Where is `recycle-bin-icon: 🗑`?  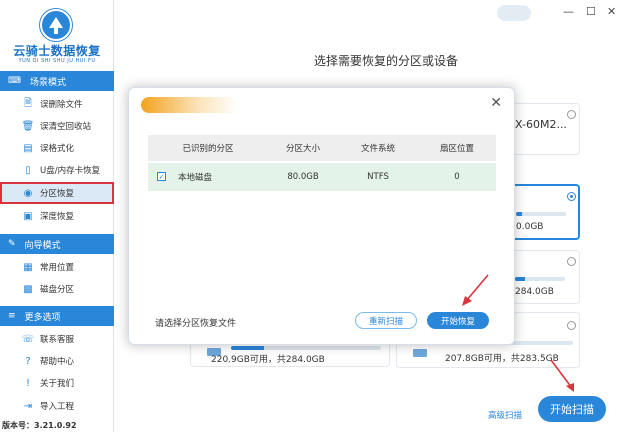 recycle-bin-icon: 🗑 is located at coordinates (28, 126).